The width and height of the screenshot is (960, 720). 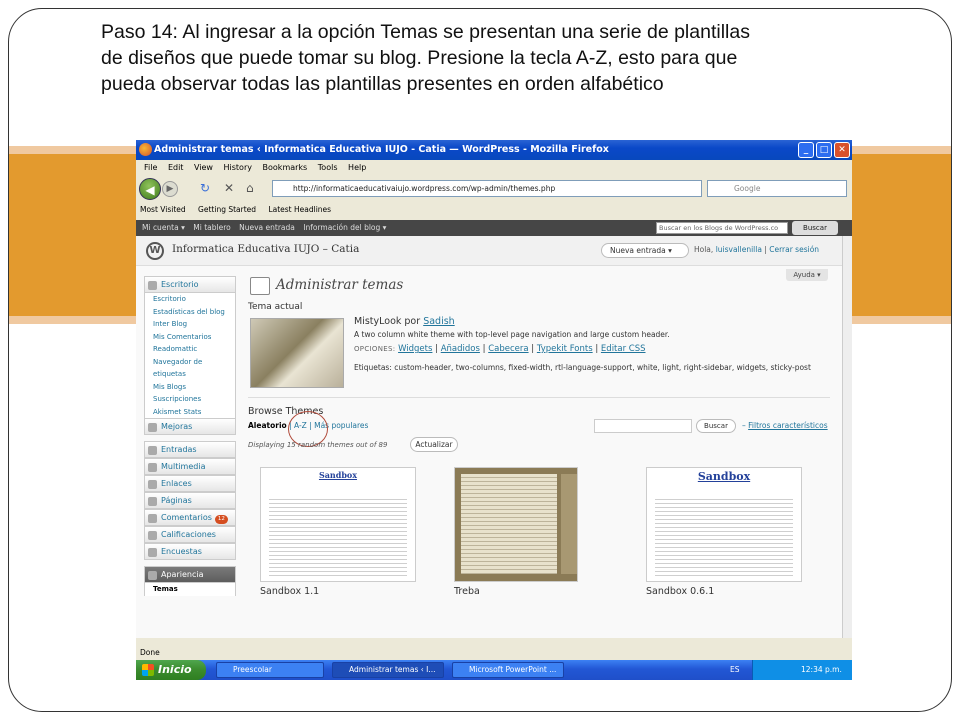 I want to click on bookmark-getting-started: Getting Started, so click(x=227, y=209).